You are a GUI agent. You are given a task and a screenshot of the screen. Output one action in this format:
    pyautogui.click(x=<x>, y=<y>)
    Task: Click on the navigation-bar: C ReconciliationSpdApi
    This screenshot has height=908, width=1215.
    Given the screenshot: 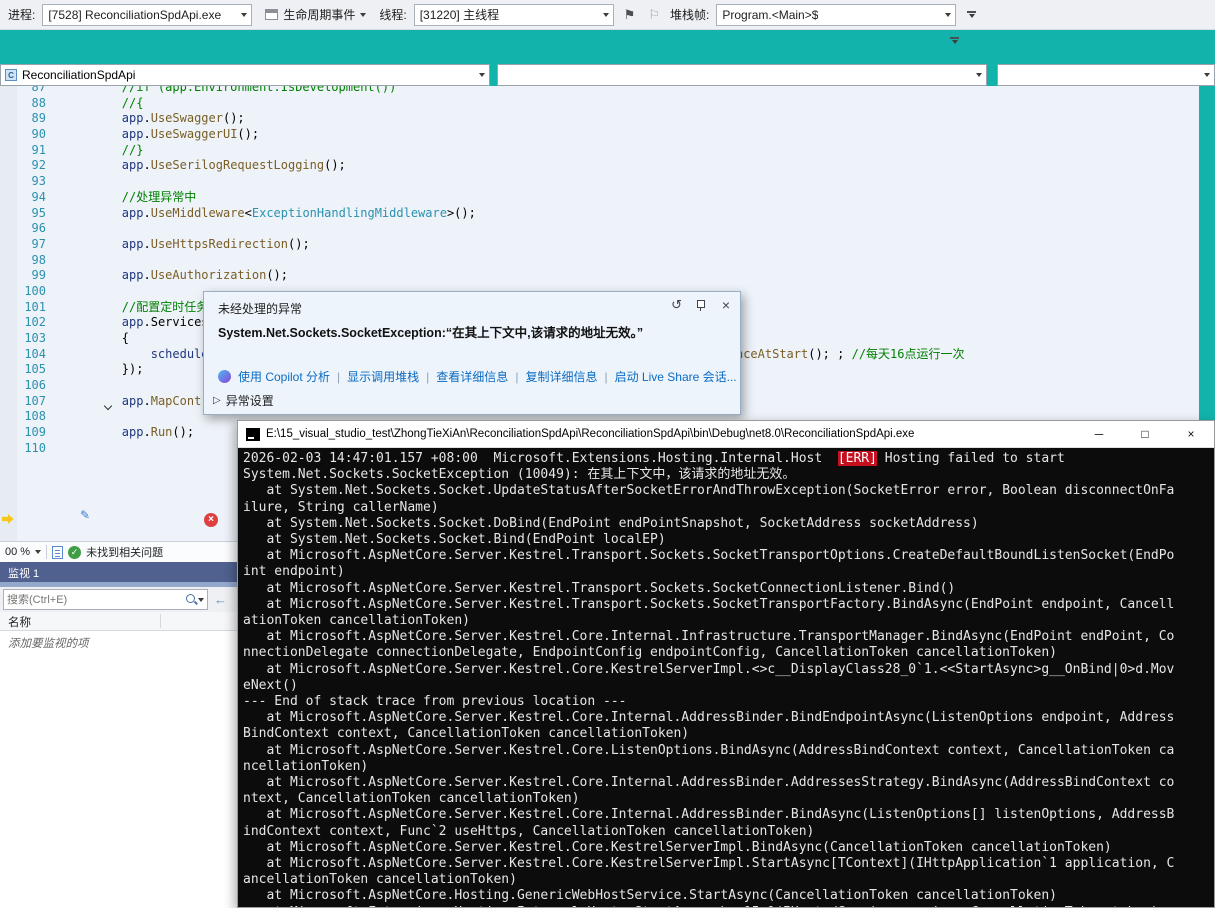 What is the action you would take?
    pyautogui.click(x=607, y=74)
    